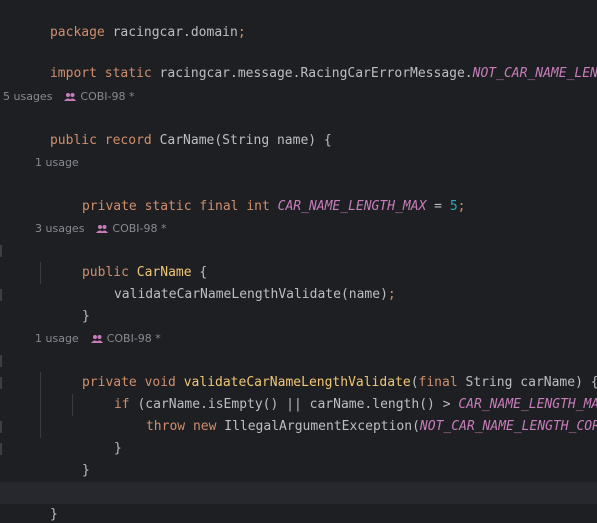 The height and width of the screenshot is (523, 597). What do you see at coordinates (171, 32) in the screenshot?
I see `package-name: racingcar.domain` at bounding box center [171, 32].